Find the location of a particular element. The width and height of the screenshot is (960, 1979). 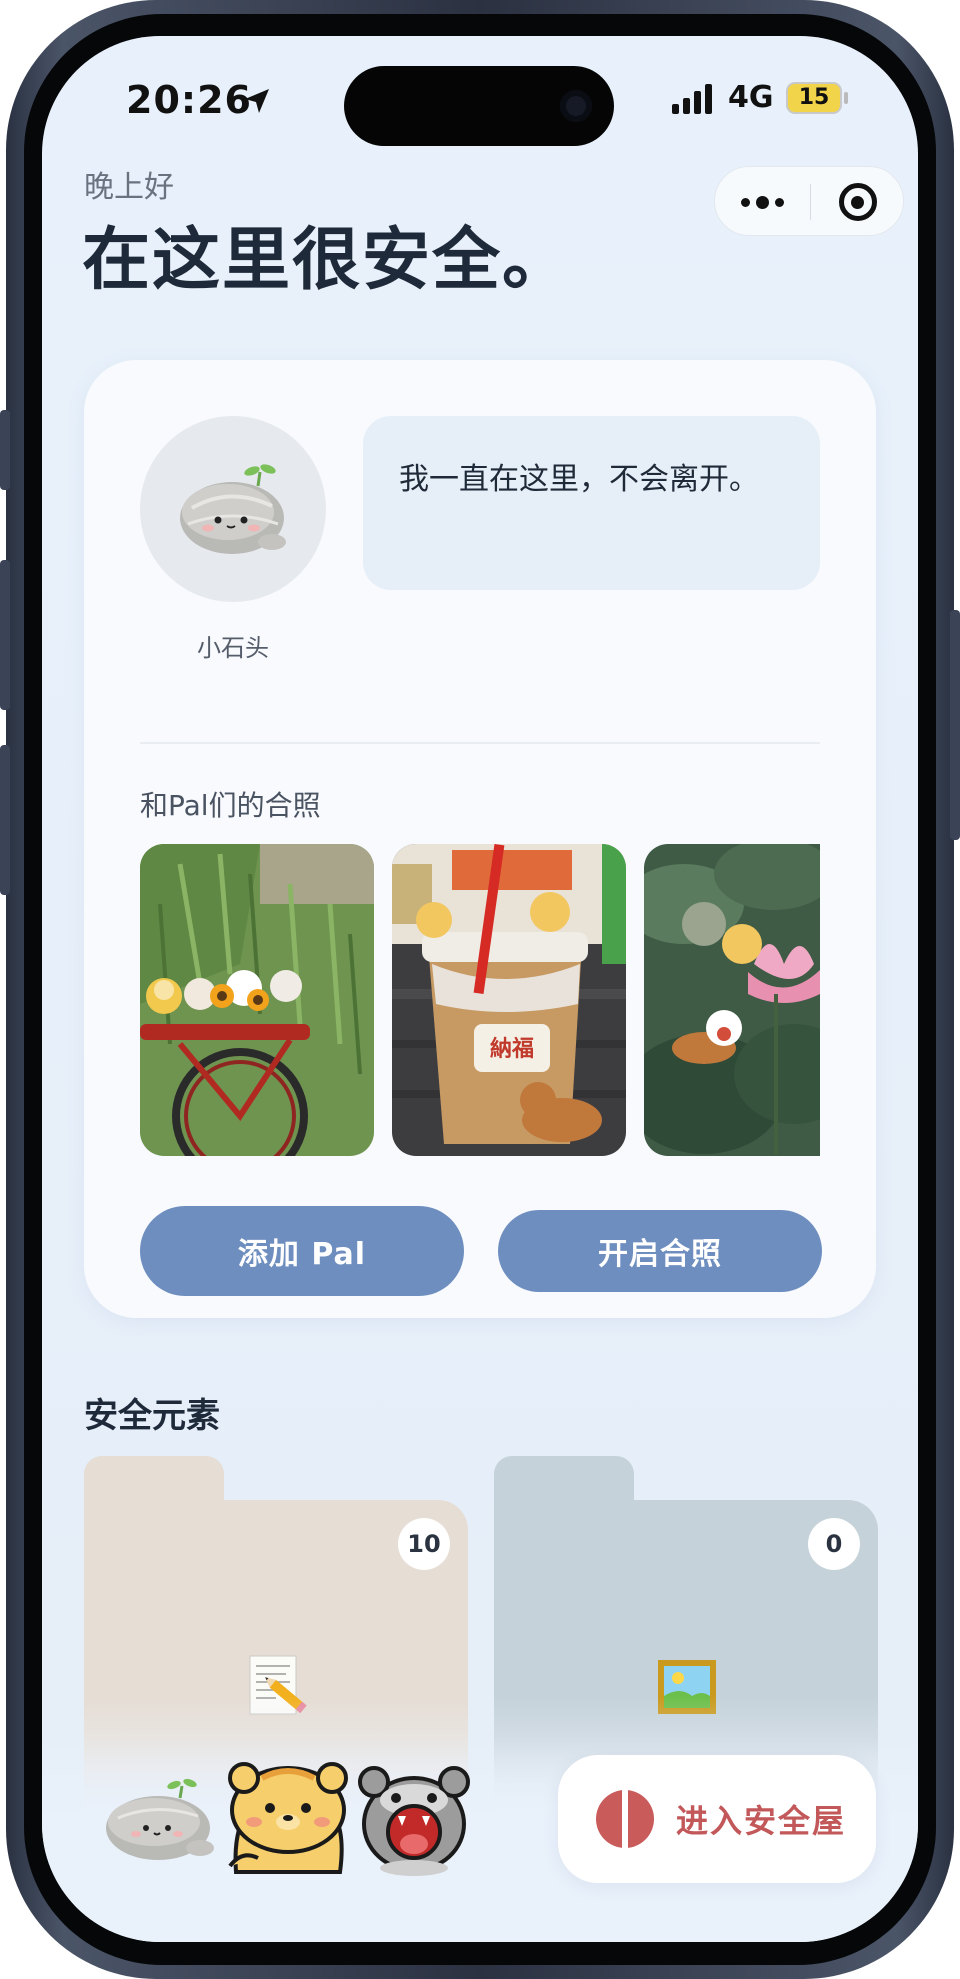

miniprogram-capsule is located at coordinates (809, 201).